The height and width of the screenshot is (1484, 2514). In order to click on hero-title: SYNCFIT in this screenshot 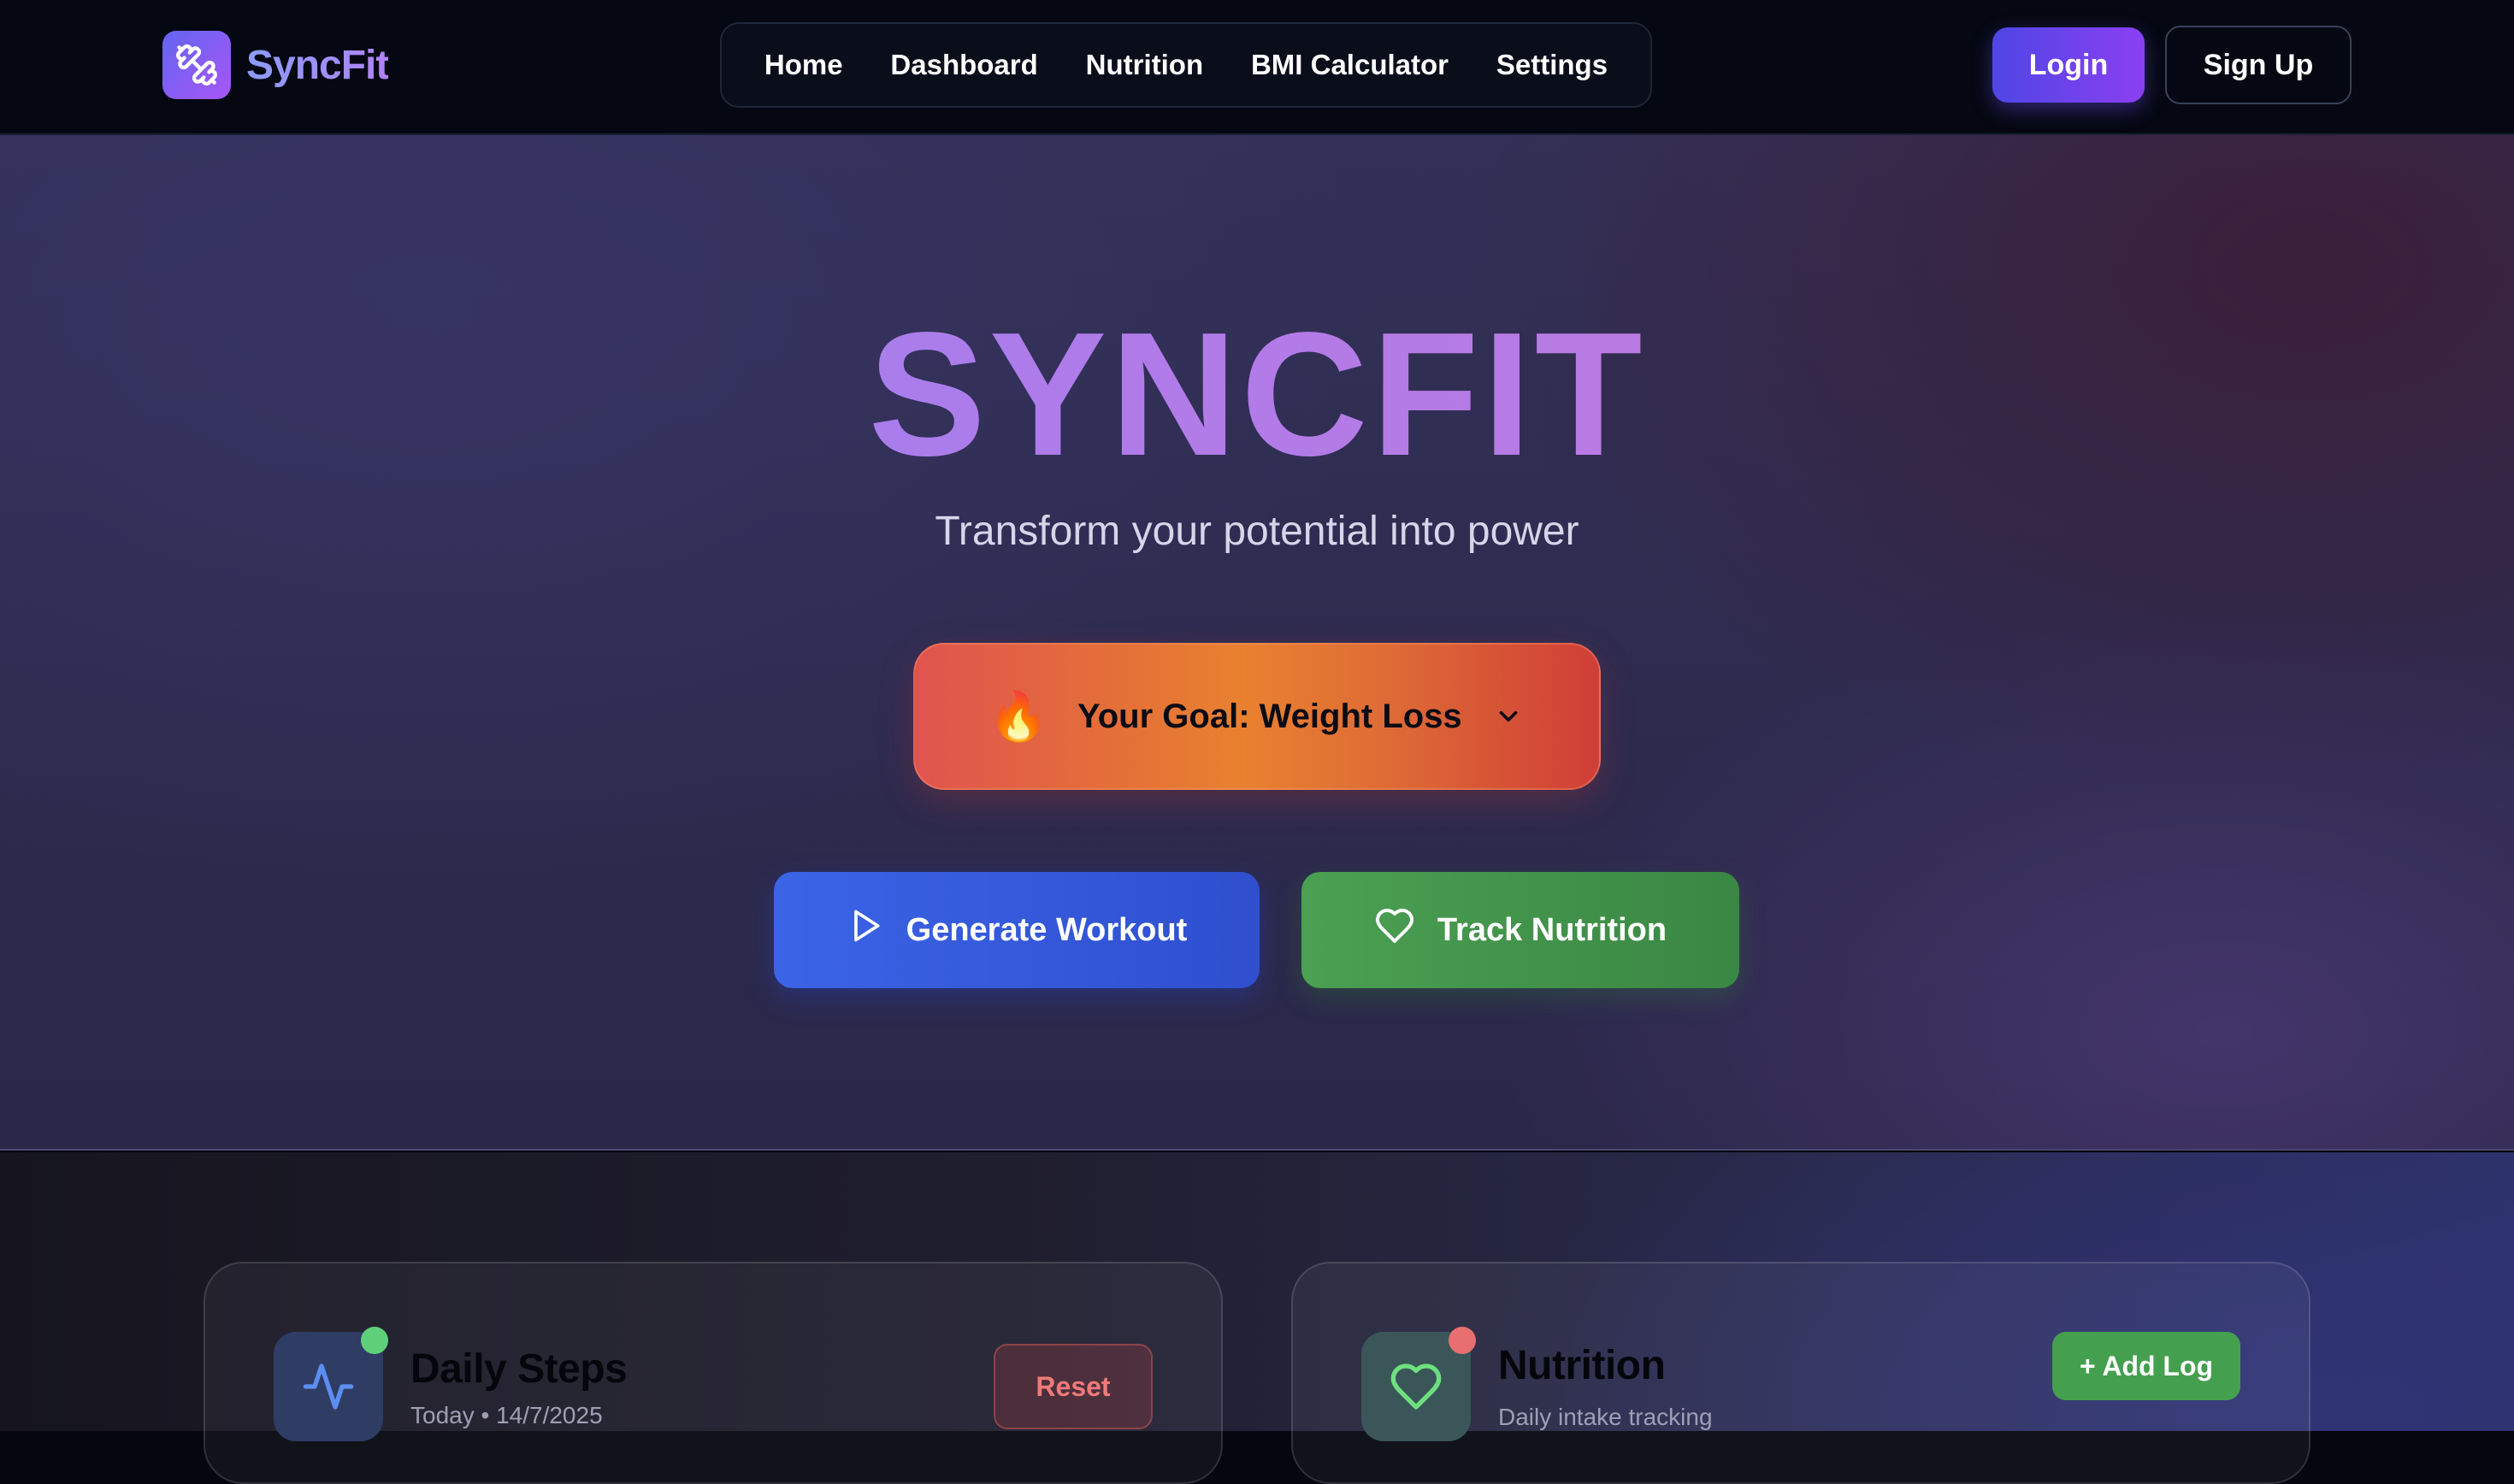, I will do `click(1257, 394)`.